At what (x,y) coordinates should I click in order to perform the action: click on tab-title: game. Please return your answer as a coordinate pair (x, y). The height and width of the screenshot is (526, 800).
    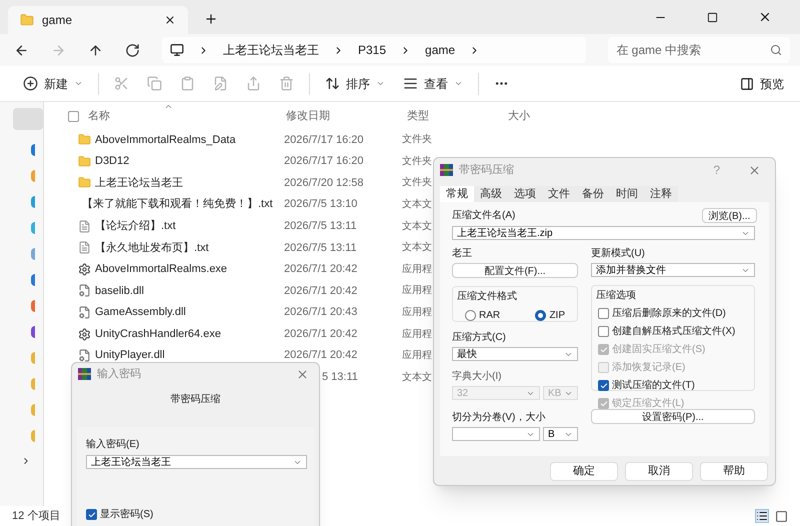
    Looking at the image, I should click on (58, 20).